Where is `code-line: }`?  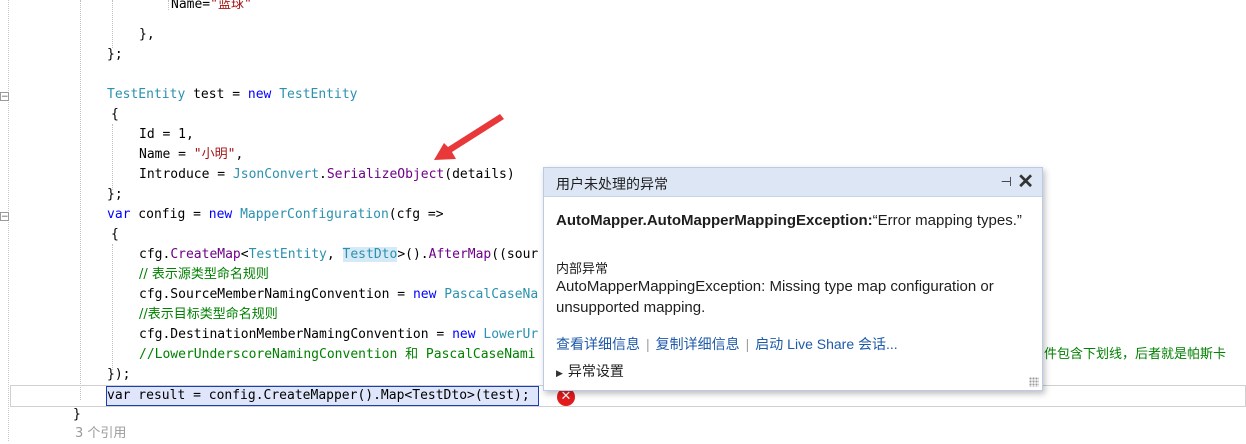
code-line: } is located at coordinates (77, 414).